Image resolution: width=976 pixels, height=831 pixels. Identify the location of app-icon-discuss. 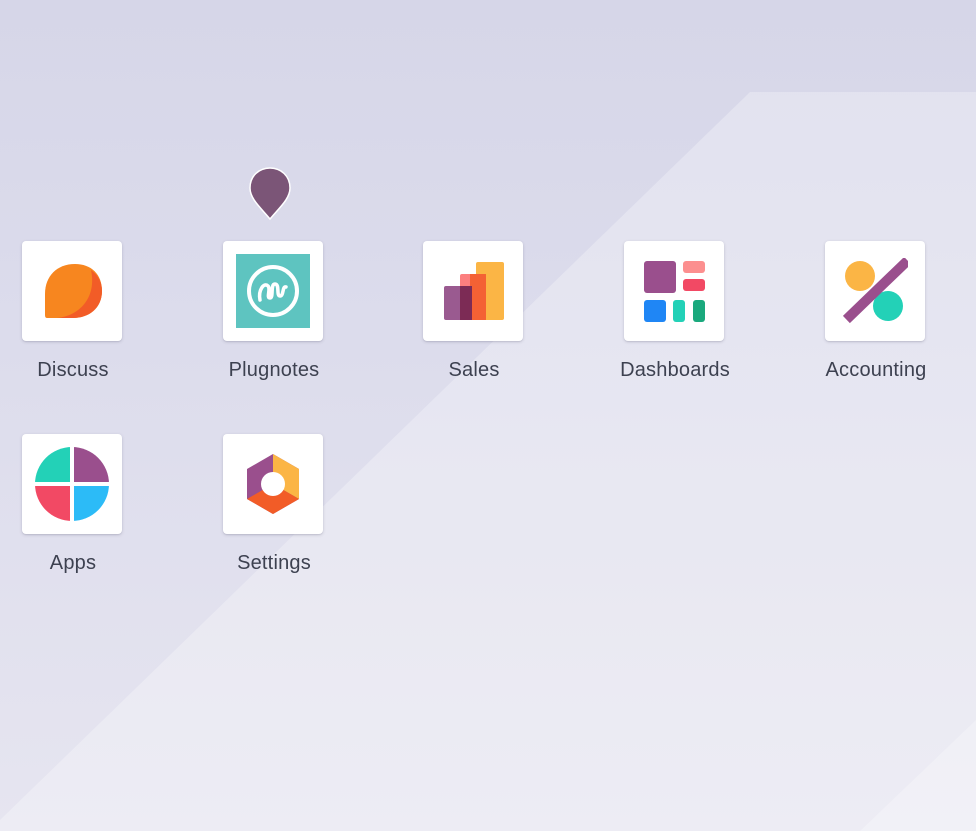
(72, 291).